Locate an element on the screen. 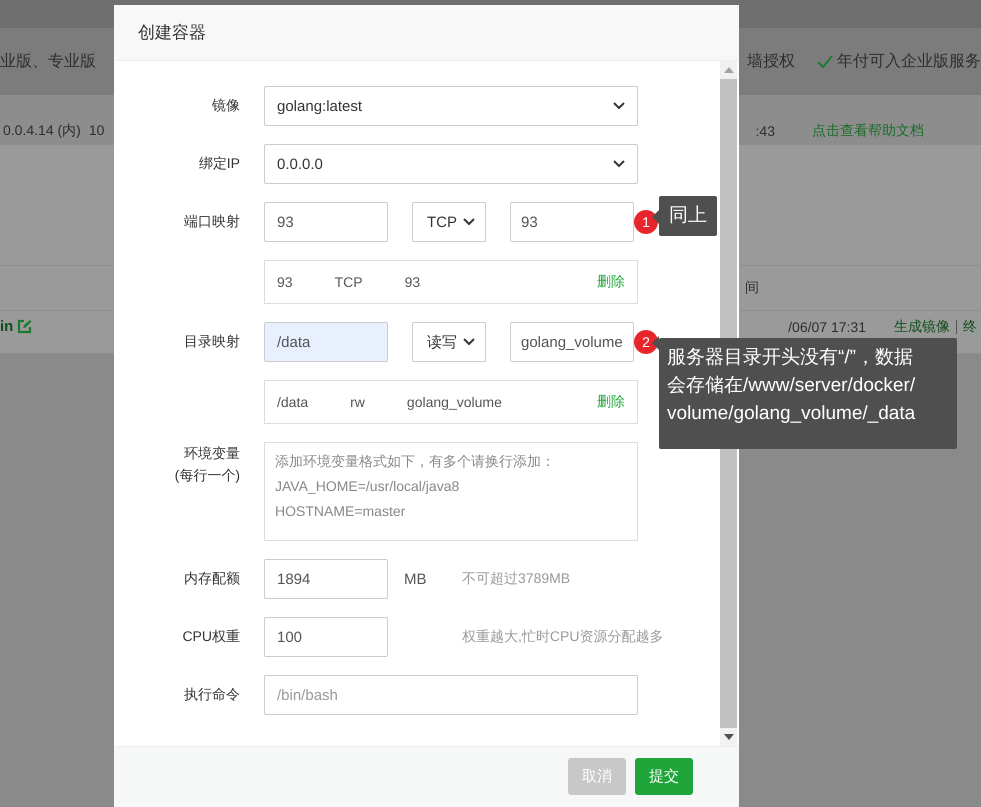 The height and width of the screenshot is (807, 981). step-badge: 1 is located at coordinates (646, 222).